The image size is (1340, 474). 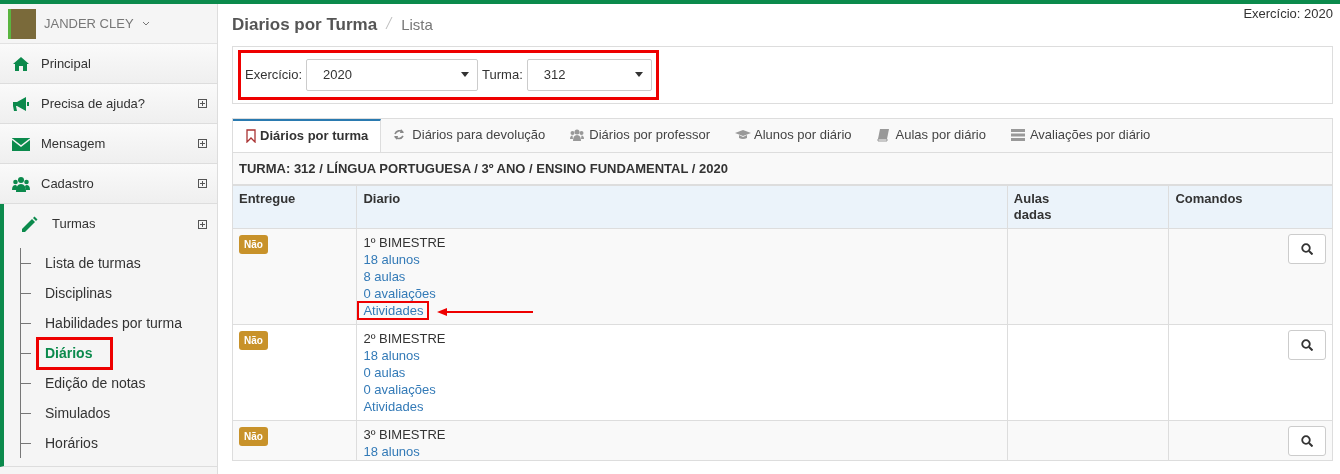 I want to click on diary-title: 2º BIMESTRE, so click(x=405, y=338).